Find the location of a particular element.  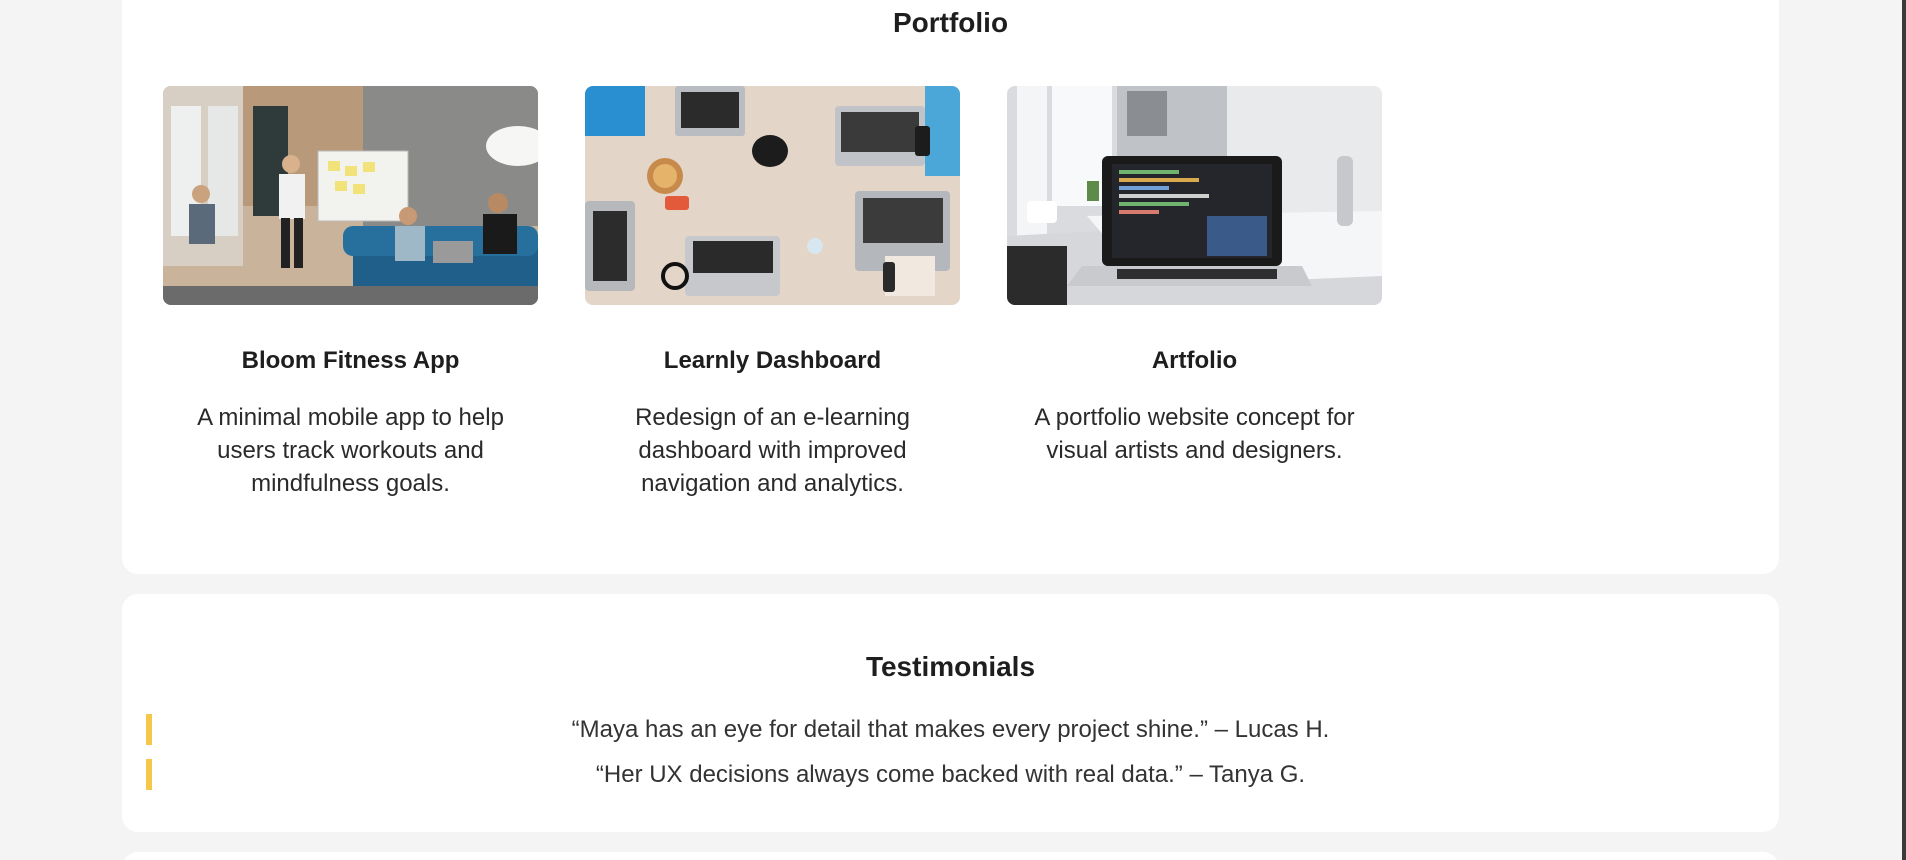

project-image-learnly is located at coordinates (772, 195).